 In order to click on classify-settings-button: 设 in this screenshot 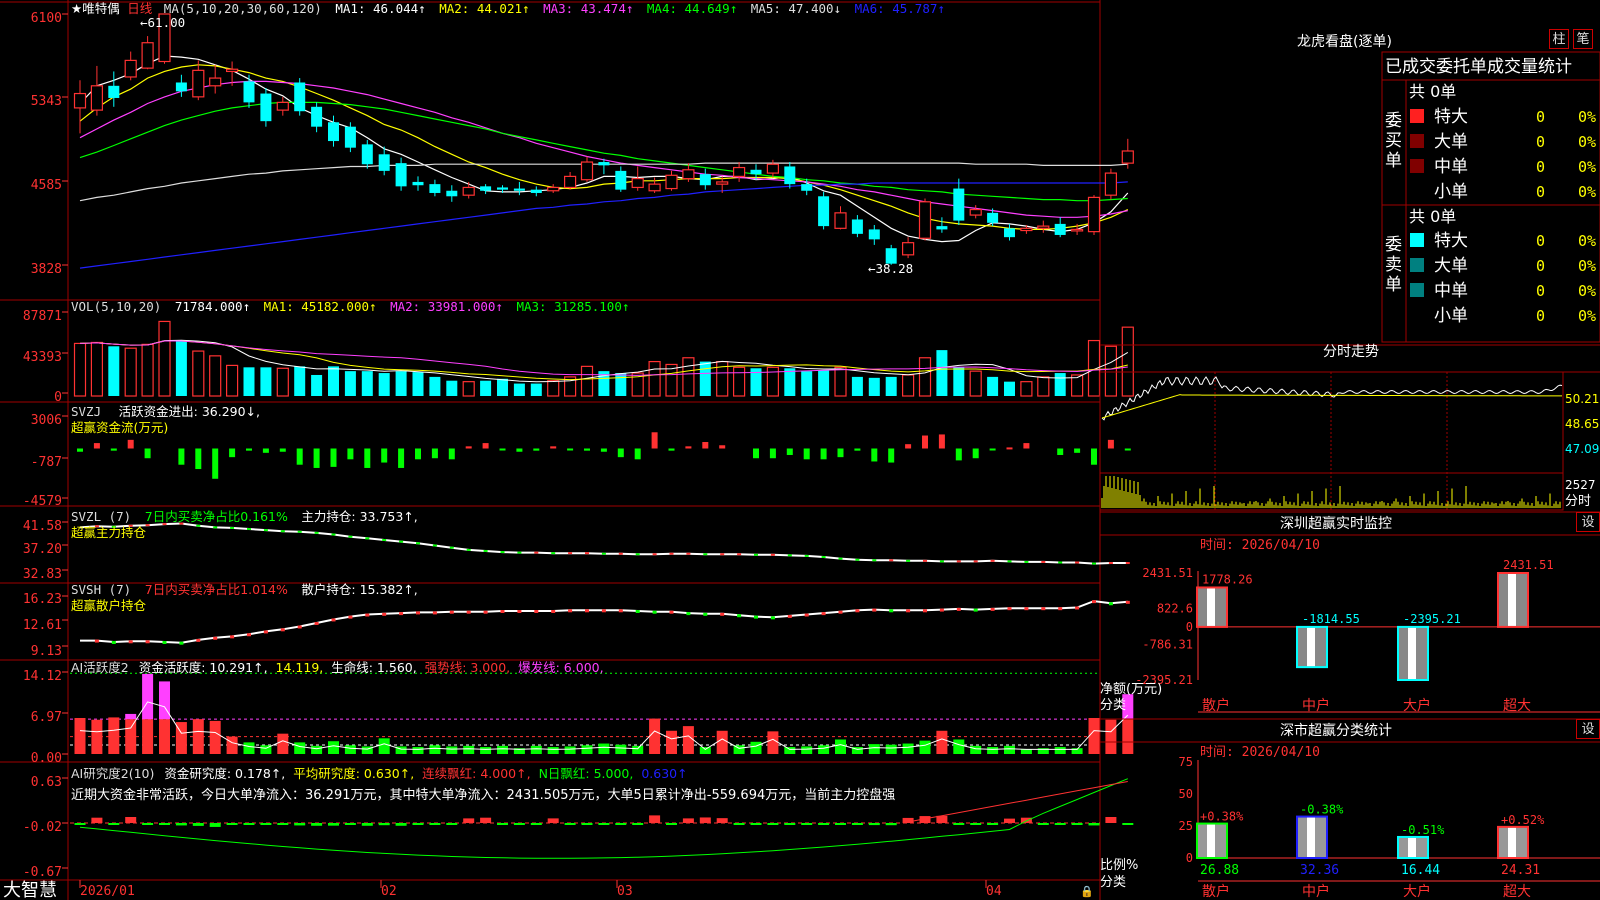, I will do `click(1588, 729)`.